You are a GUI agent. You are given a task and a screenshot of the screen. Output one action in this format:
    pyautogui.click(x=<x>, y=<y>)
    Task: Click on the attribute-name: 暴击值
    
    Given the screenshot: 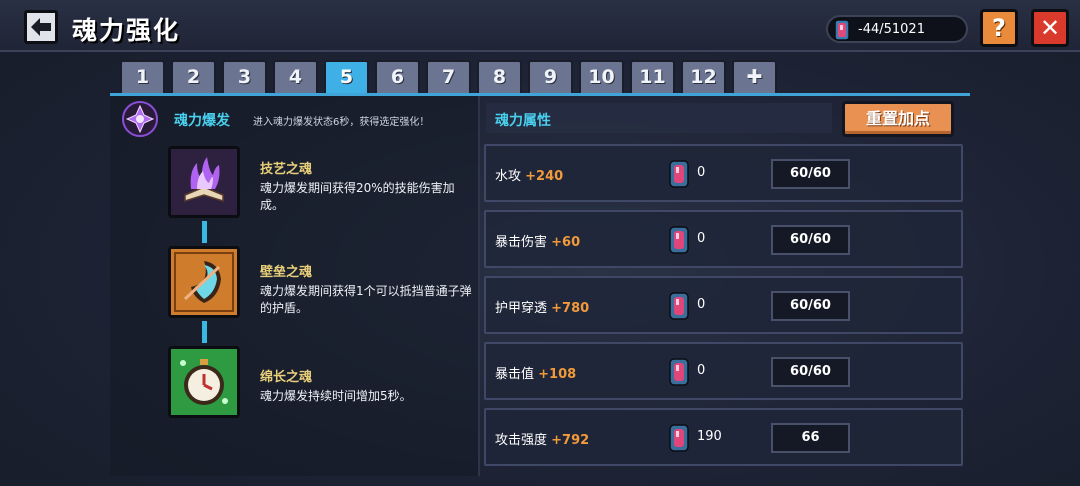 What is the action you would take?
    pyautogui.click(x=515, y=374)
    